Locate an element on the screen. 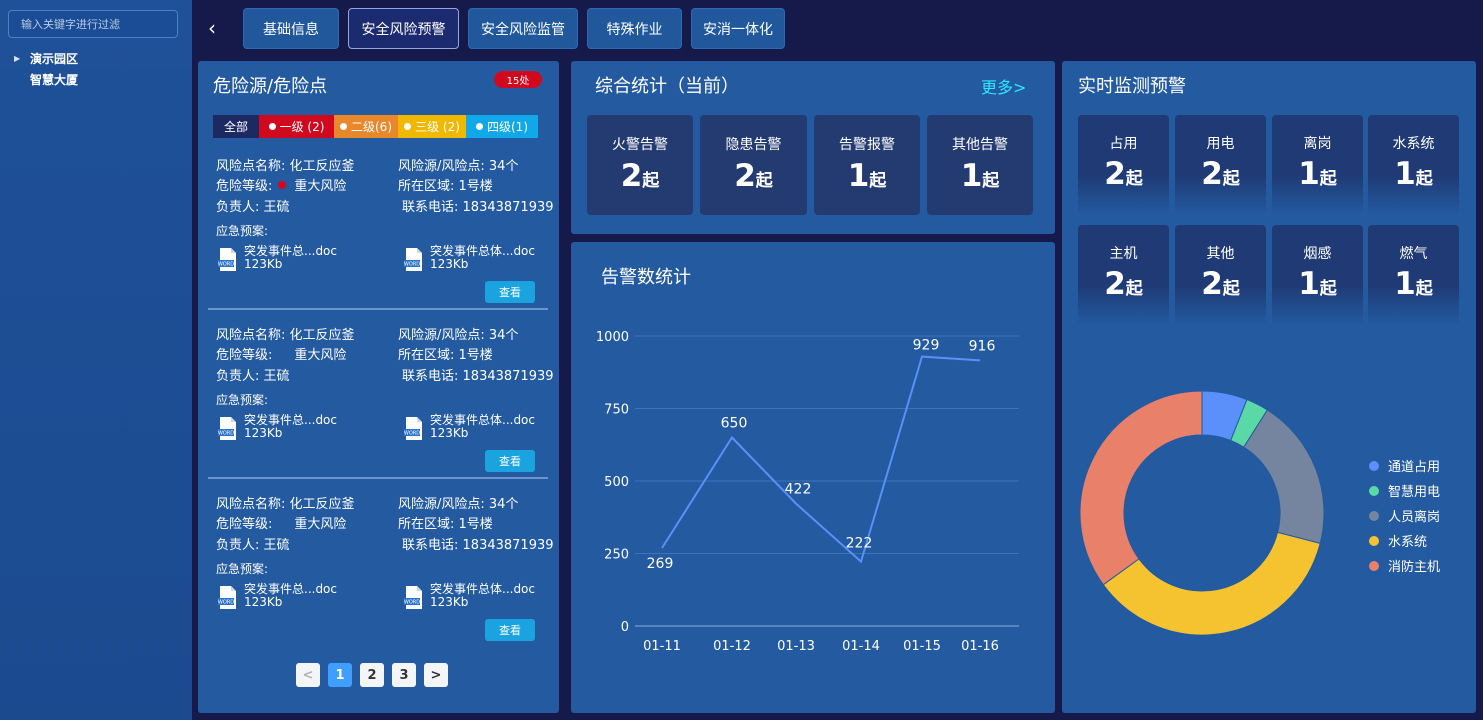  level-filter-4: 四级(1) is located at coordinates (502, 126).